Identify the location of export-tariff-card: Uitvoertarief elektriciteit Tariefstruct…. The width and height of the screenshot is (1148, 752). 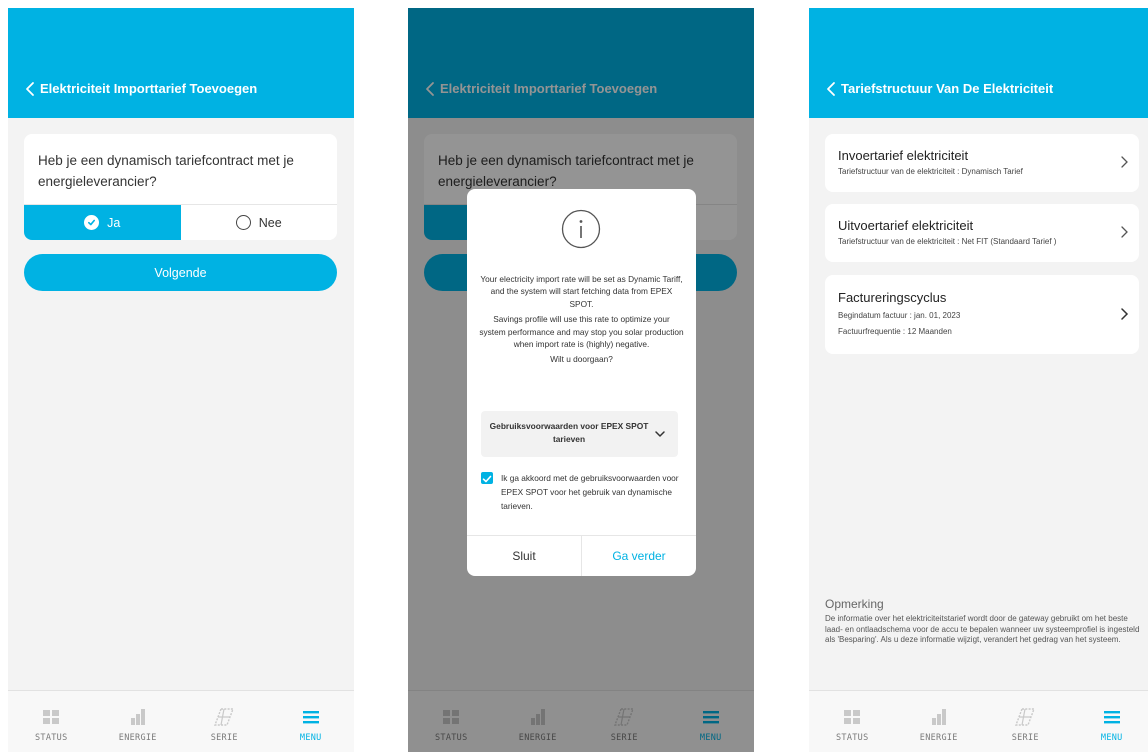
(982, 233).